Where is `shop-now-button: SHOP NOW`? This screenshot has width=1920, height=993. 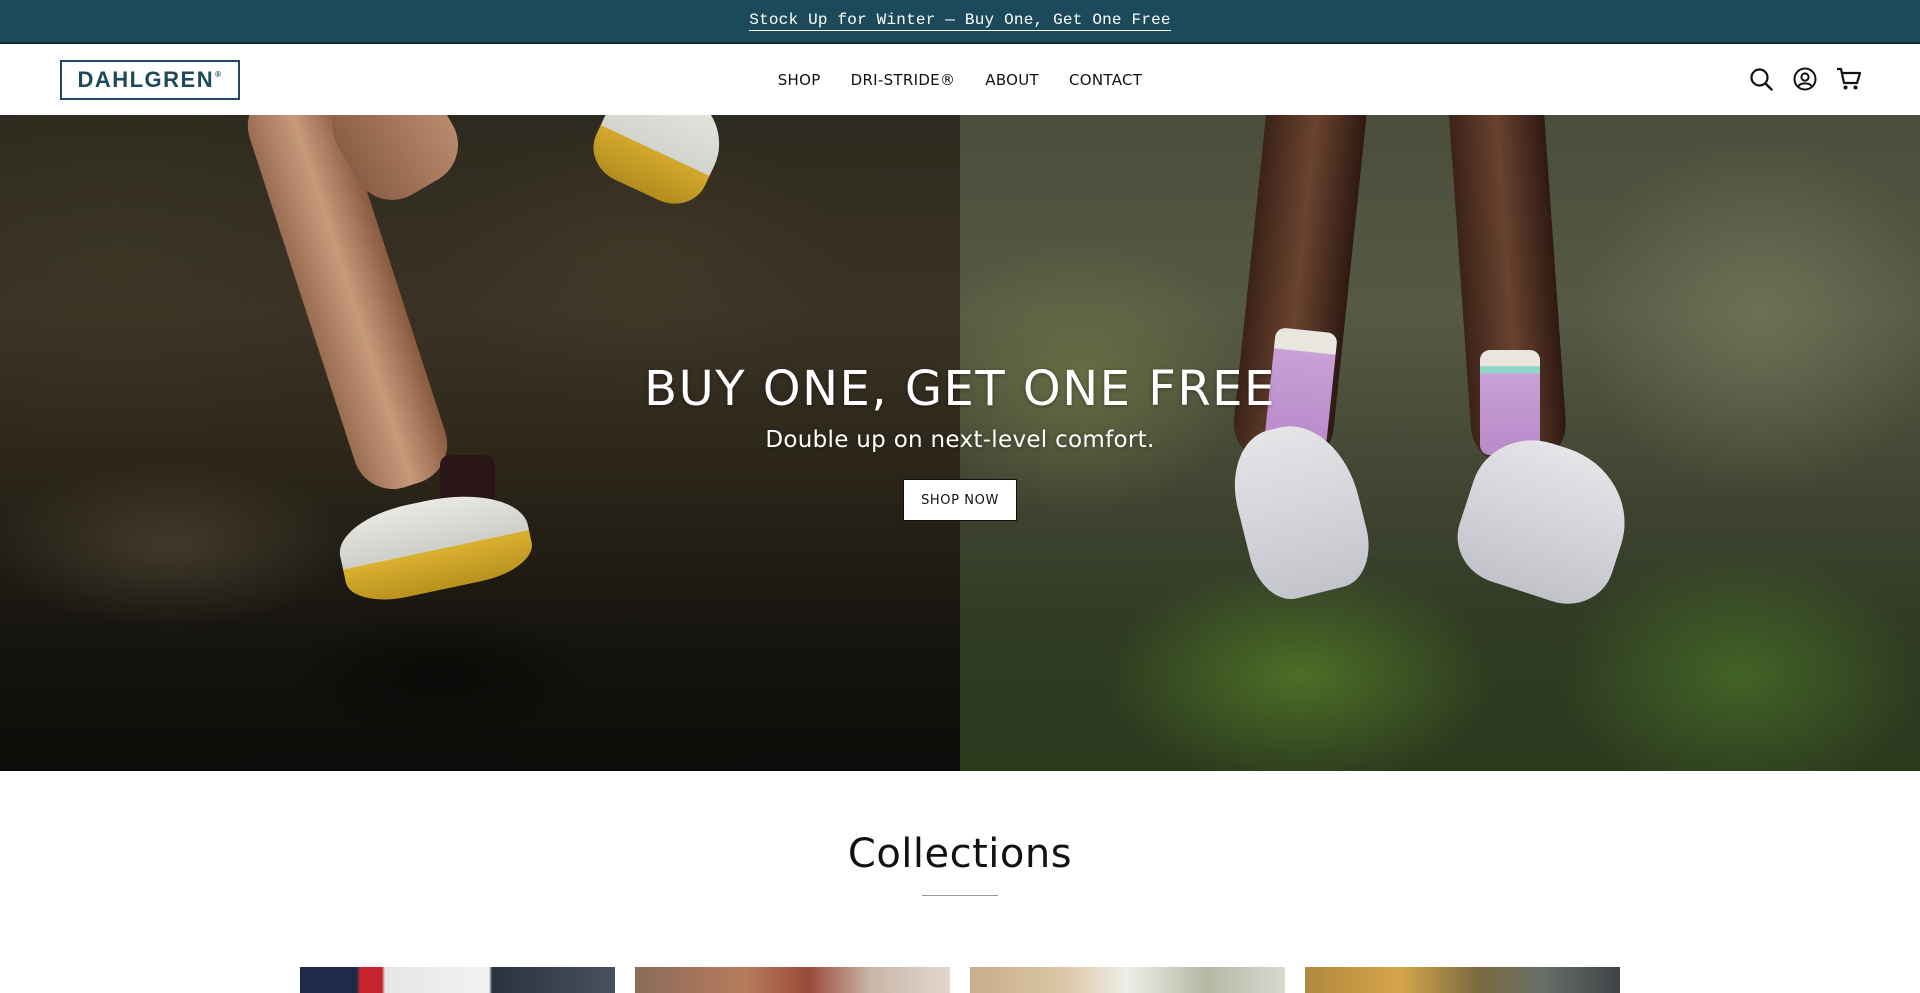
shop-now-button: SHOP NOW is located at coordinates (960, 500).